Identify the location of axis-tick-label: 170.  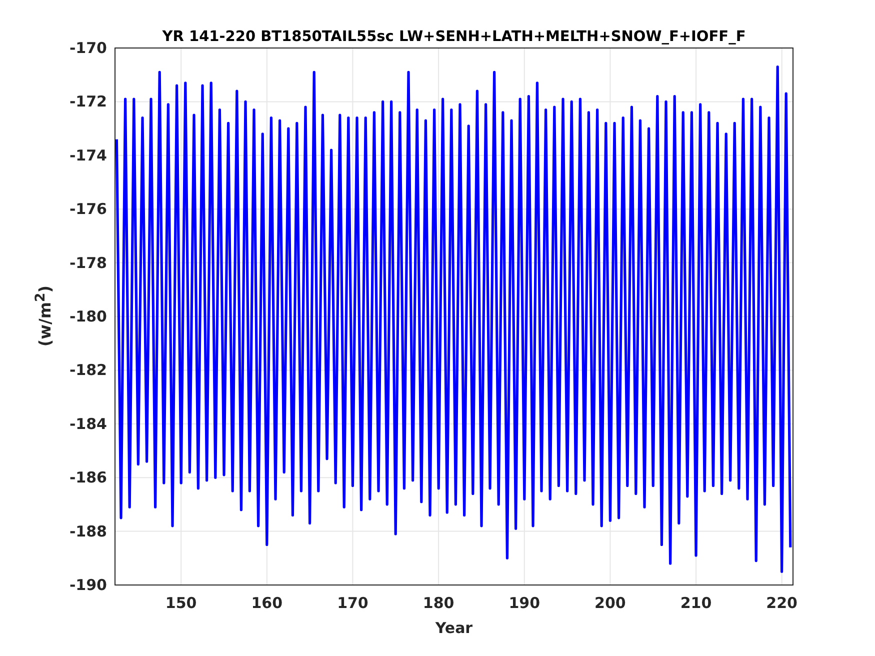
(352, 603).